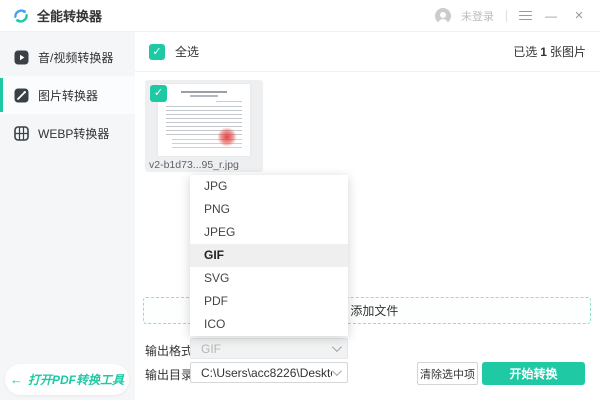  What do you see at coordinates (21, 133) in the screenshot?
I see `film-grid-icon` at bounding box center [21, 133].